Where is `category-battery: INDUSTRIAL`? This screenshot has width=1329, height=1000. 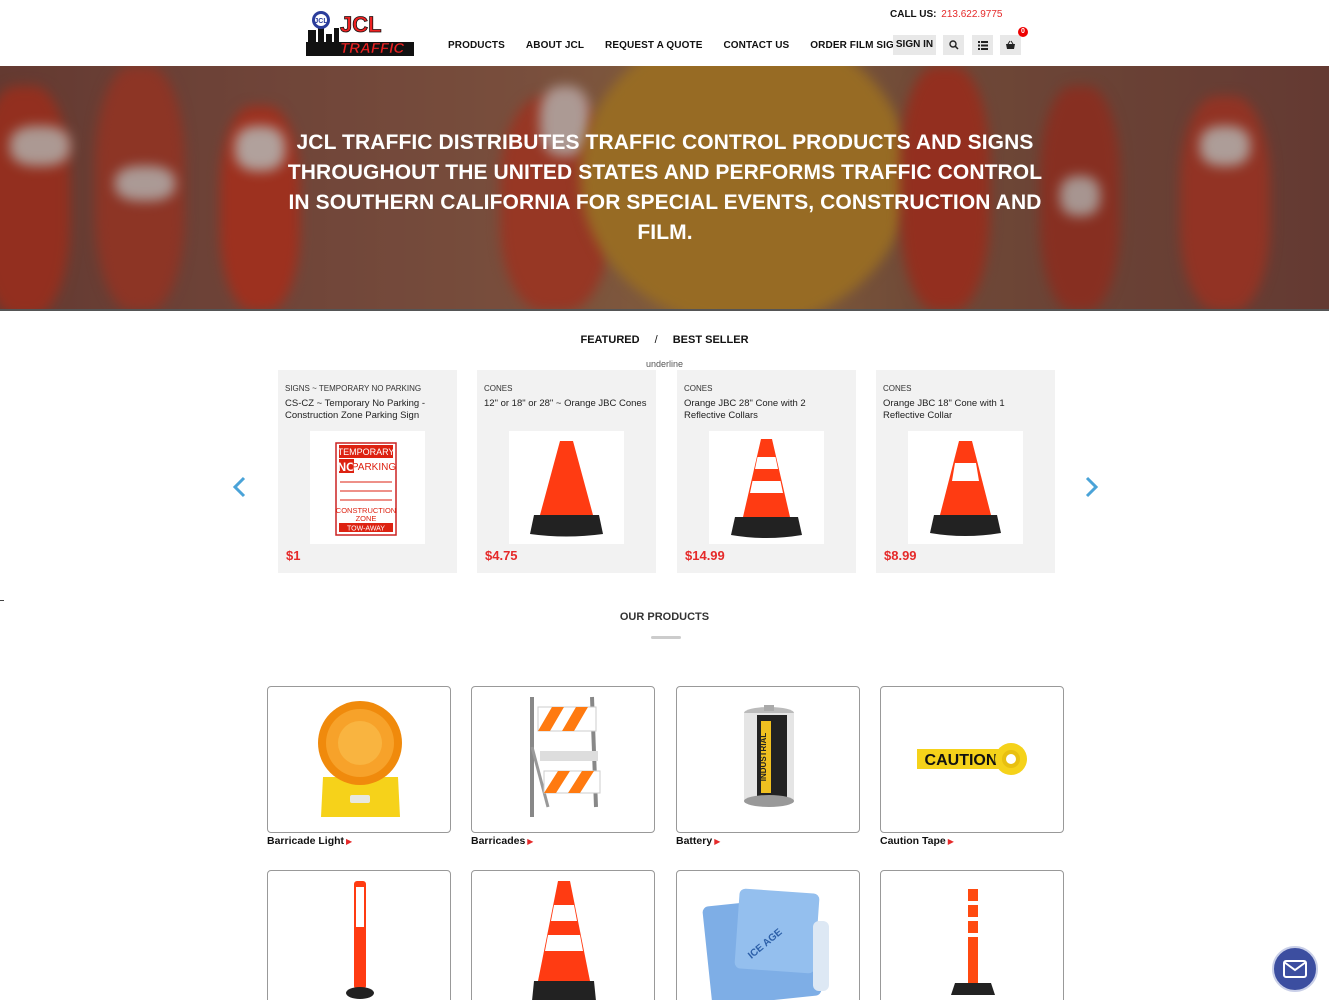 category-battery: INDUSTRIAL is located at coordinates (768, 759).